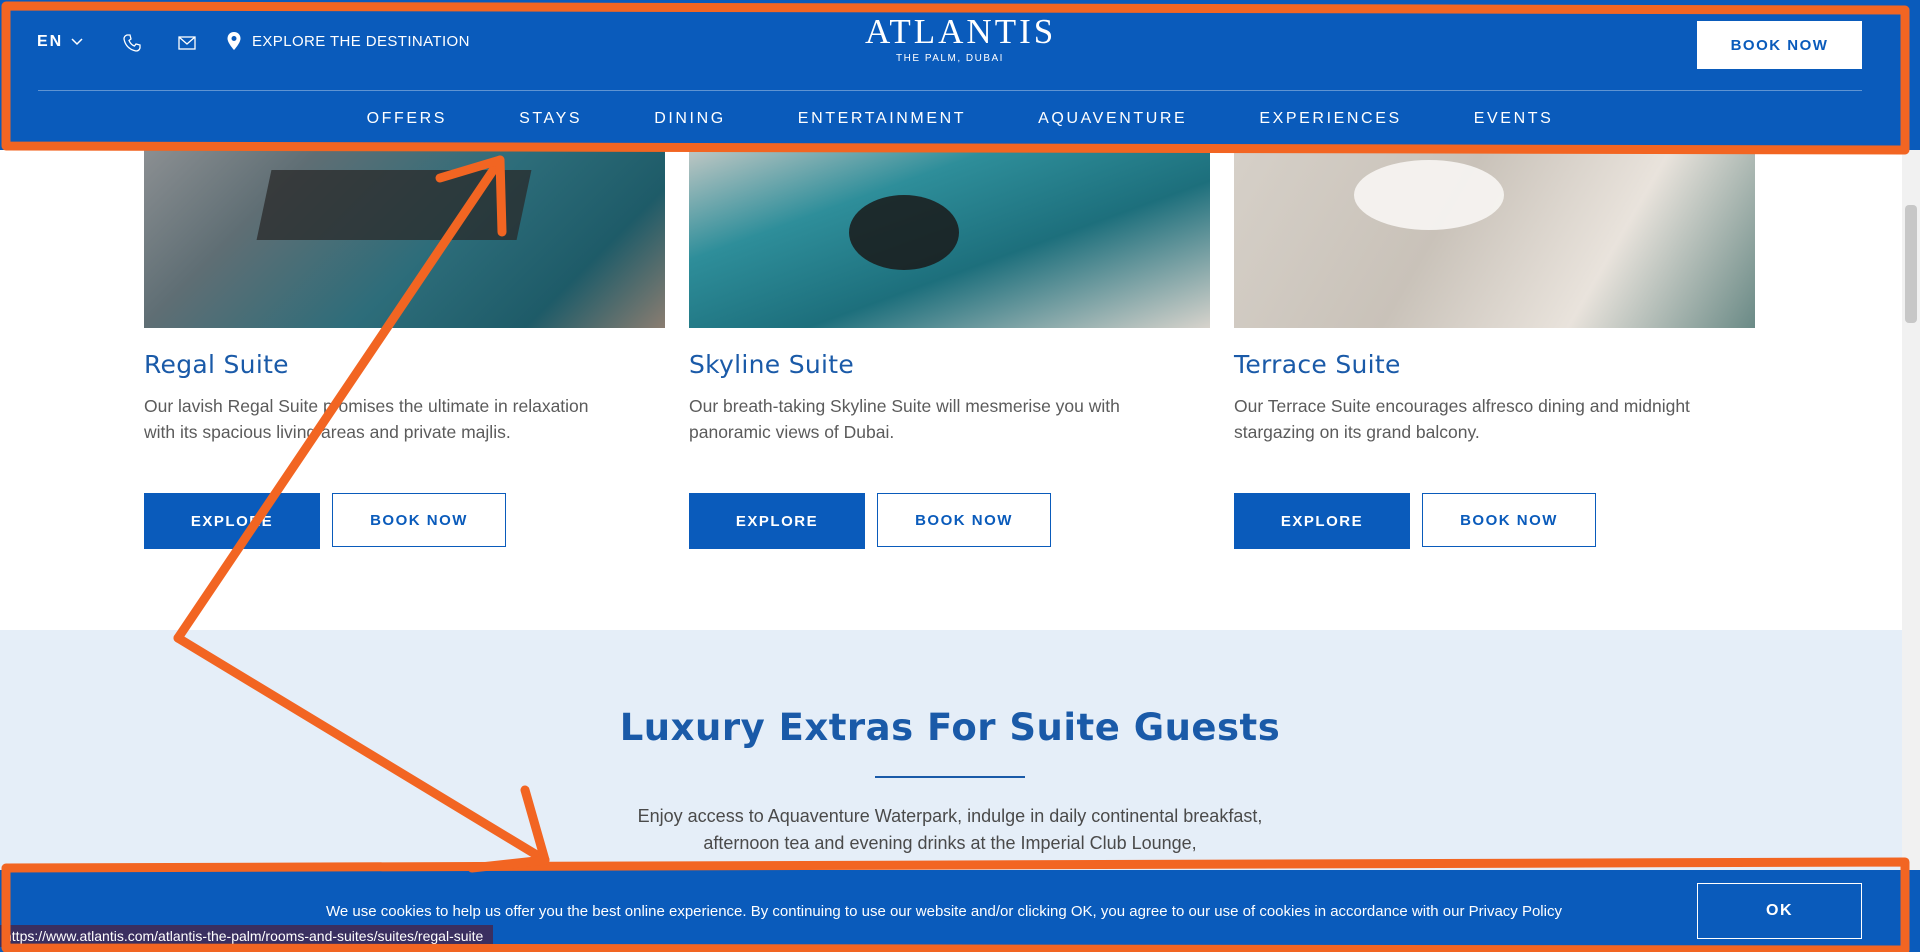 Image resolution: width=1920 pixels, height=952 pixels. I want to click on skyline-suite-image, so click(949, 239).